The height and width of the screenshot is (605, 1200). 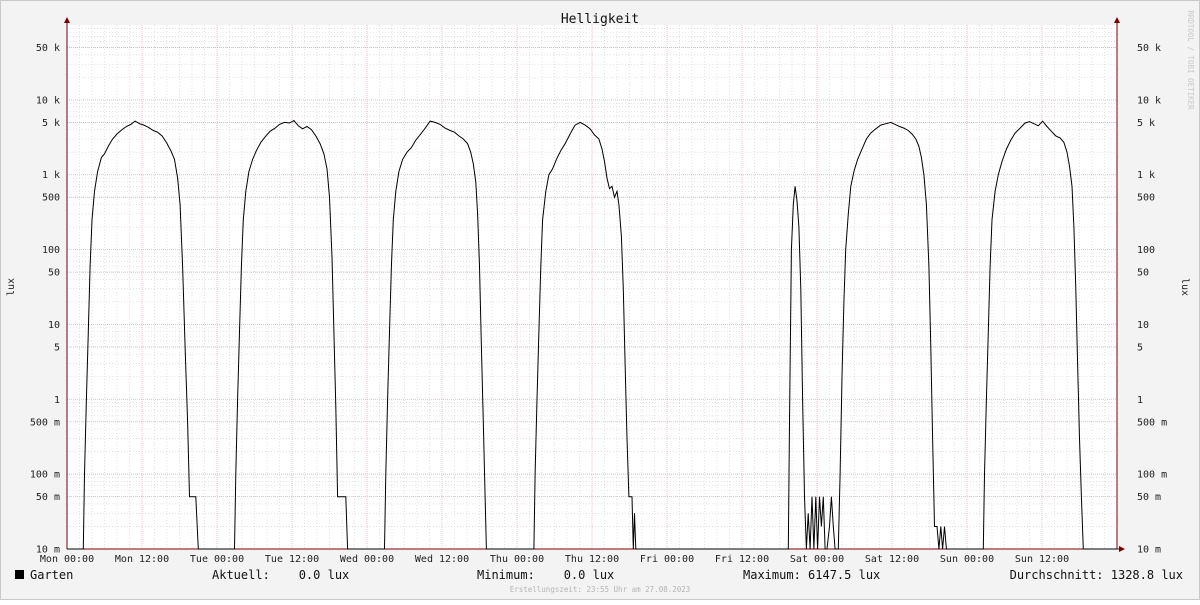 What do you see at coordinates (1042, 559) in the screenshot?
I see `x-tick-label: Sun 12:00` at bounding box center [1042, 559].